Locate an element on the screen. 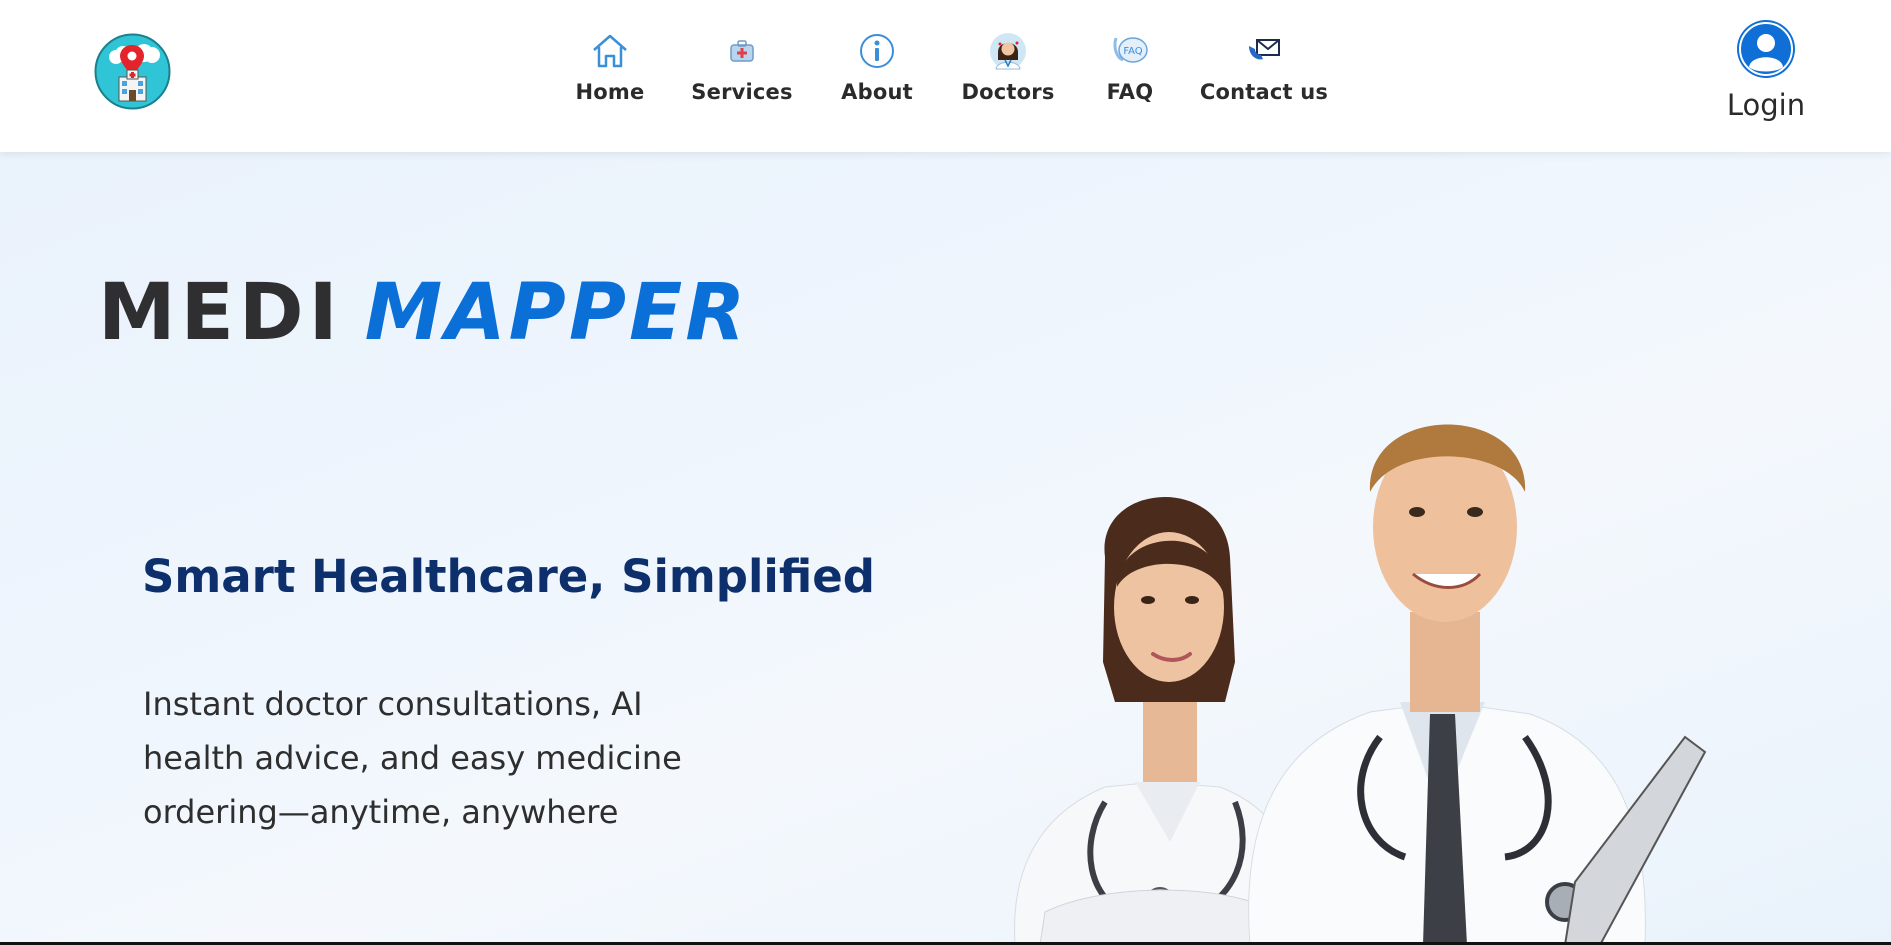 The width and height of the screenshot is (1891, 945). faq-bubble-icon: FAQ is located at coordinates (1130, 50).